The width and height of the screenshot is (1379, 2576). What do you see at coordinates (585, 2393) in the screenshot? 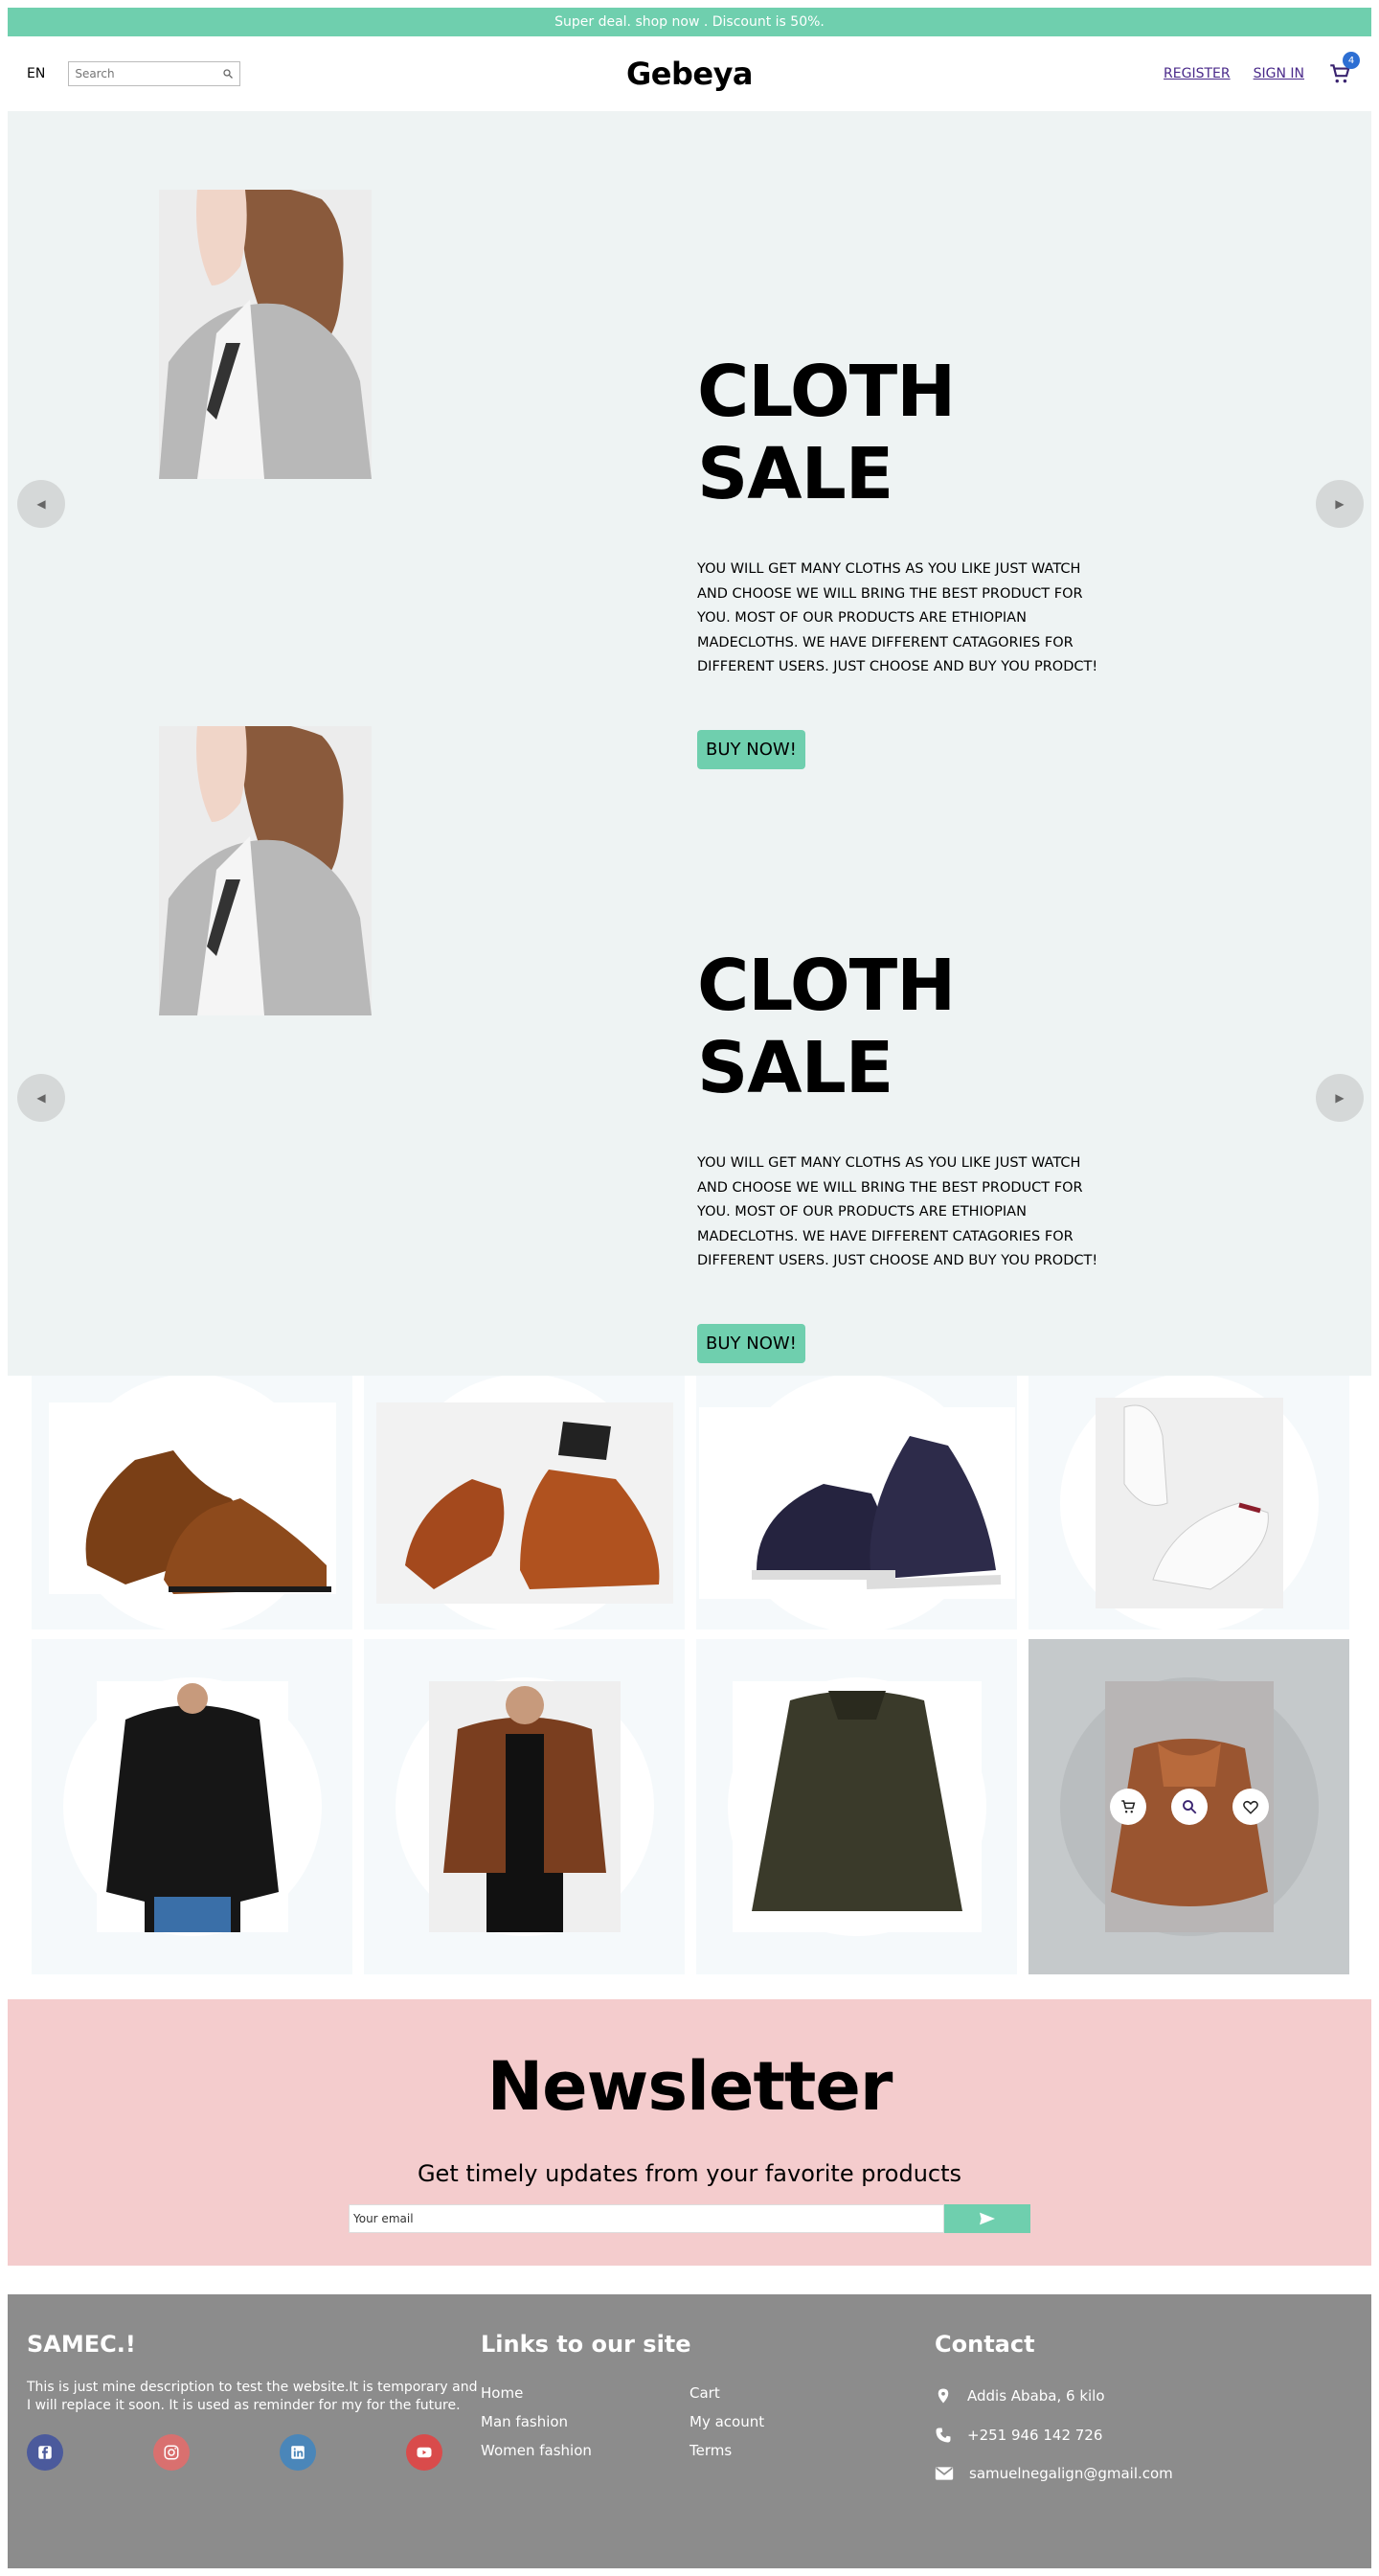
I see `footer-link-home: Home` at bounding box center [585, 2393].